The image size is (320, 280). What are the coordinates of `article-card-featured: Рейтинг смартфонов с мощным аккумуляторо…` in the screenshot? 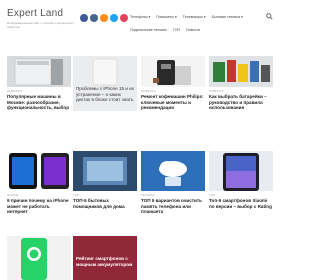 It's located at (105, 258).